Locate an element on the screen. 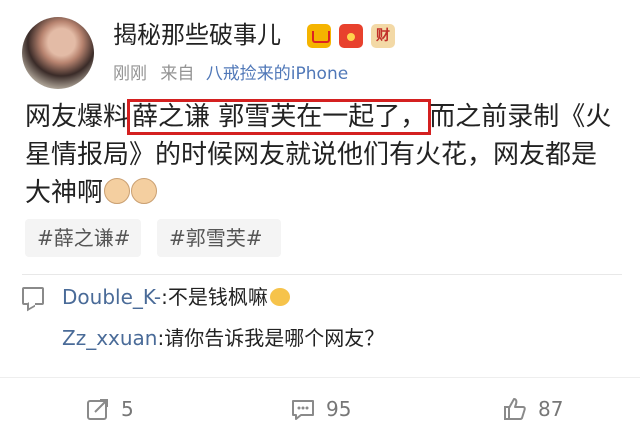 This screenshot has width=640, height=446. post-text-line-1: 网友爆料 薛之谦 郭雪芙在一起了， 而之前录制《火 is located at coordinates (325, 117).